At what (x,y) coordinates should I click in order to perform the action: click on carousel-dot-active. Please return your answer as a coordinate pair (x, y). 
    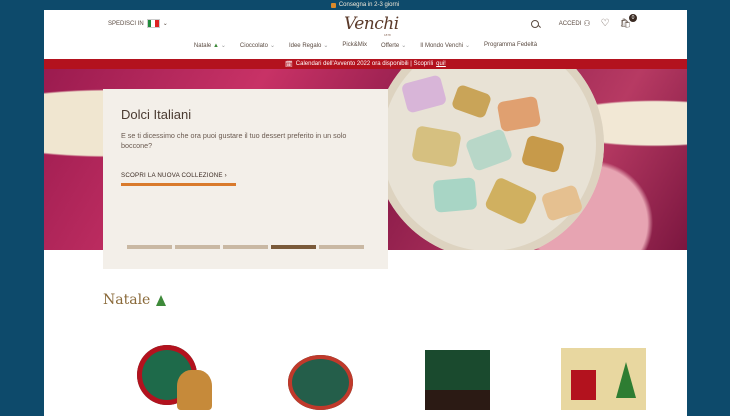
    Looking at the image, I should click on (293, 247).